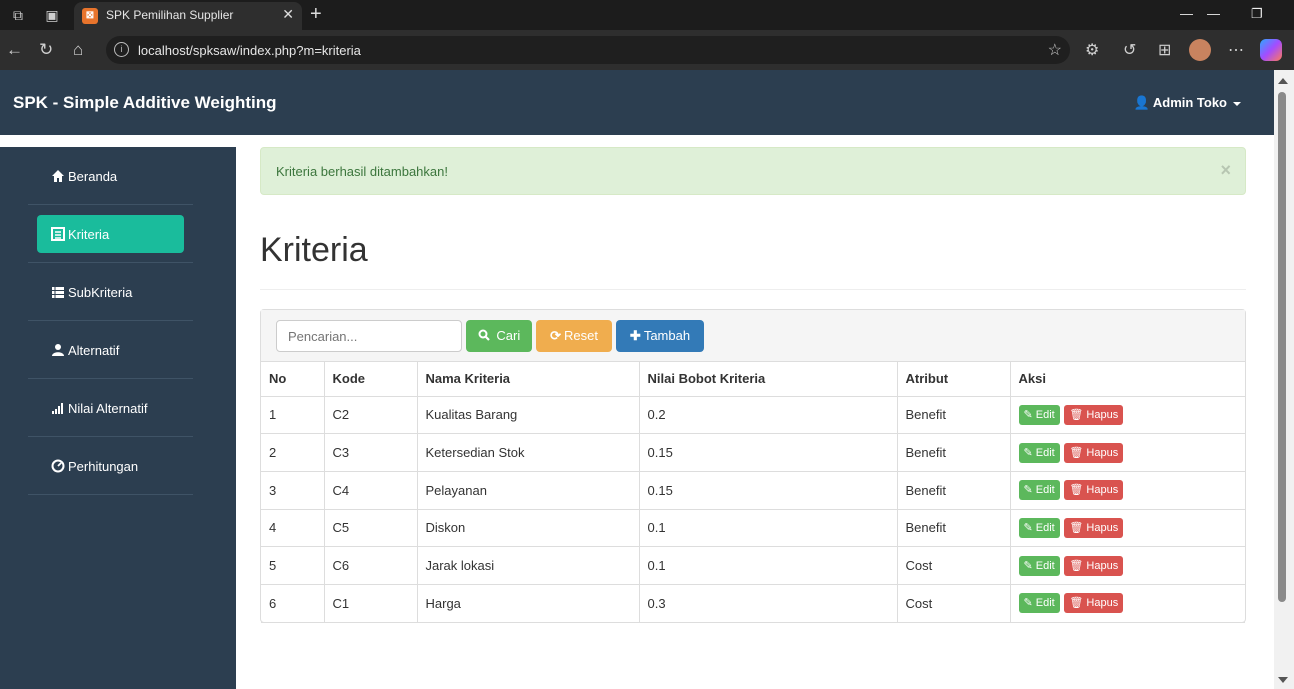  Describe the element at coordinates (528, 490) in the screenshot. I see `cell-nama: Pelayanan` at that location.